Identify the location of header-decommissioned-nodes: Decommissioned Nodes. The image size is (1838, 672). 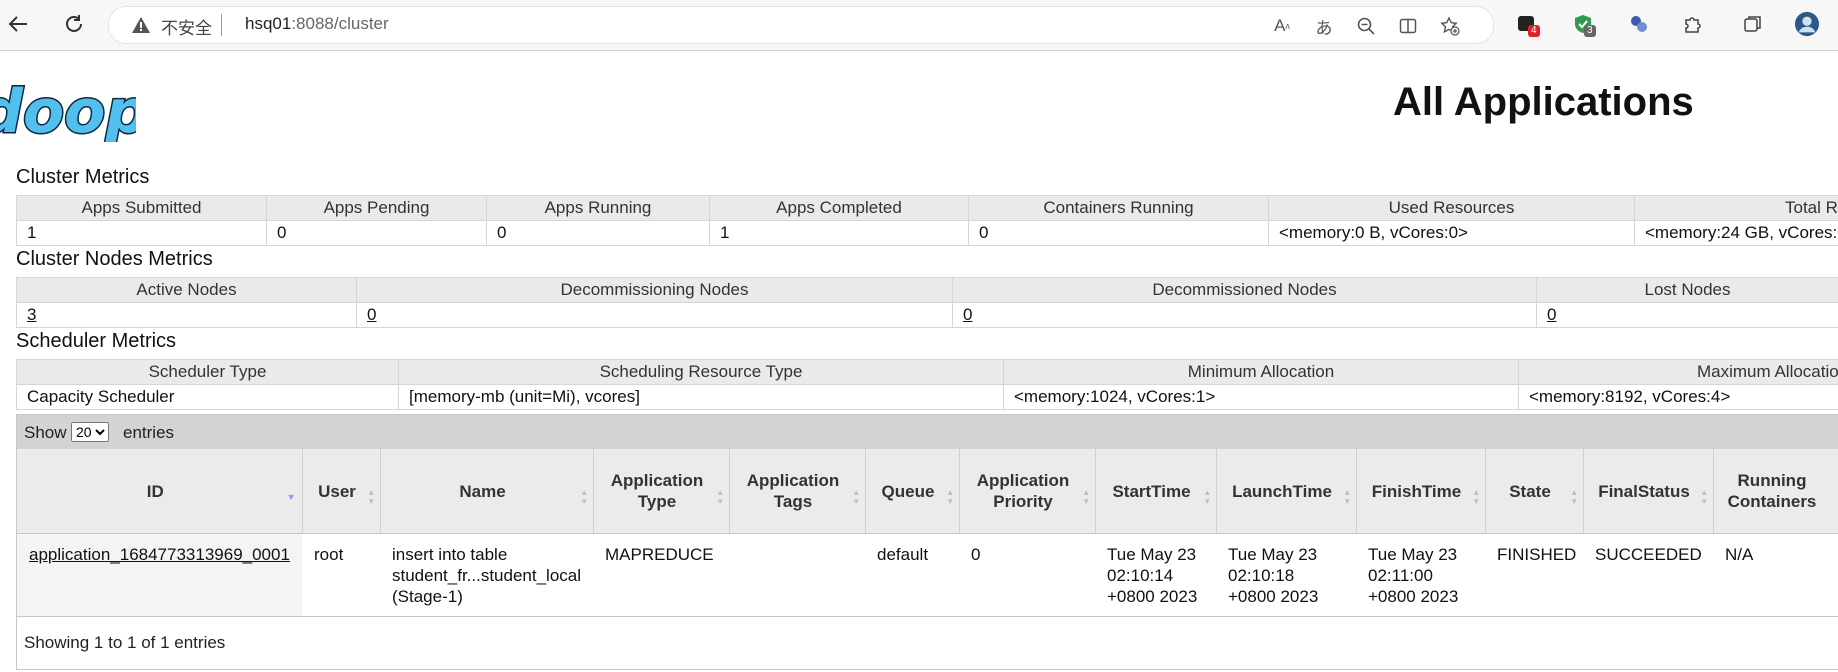
(1244, 290).